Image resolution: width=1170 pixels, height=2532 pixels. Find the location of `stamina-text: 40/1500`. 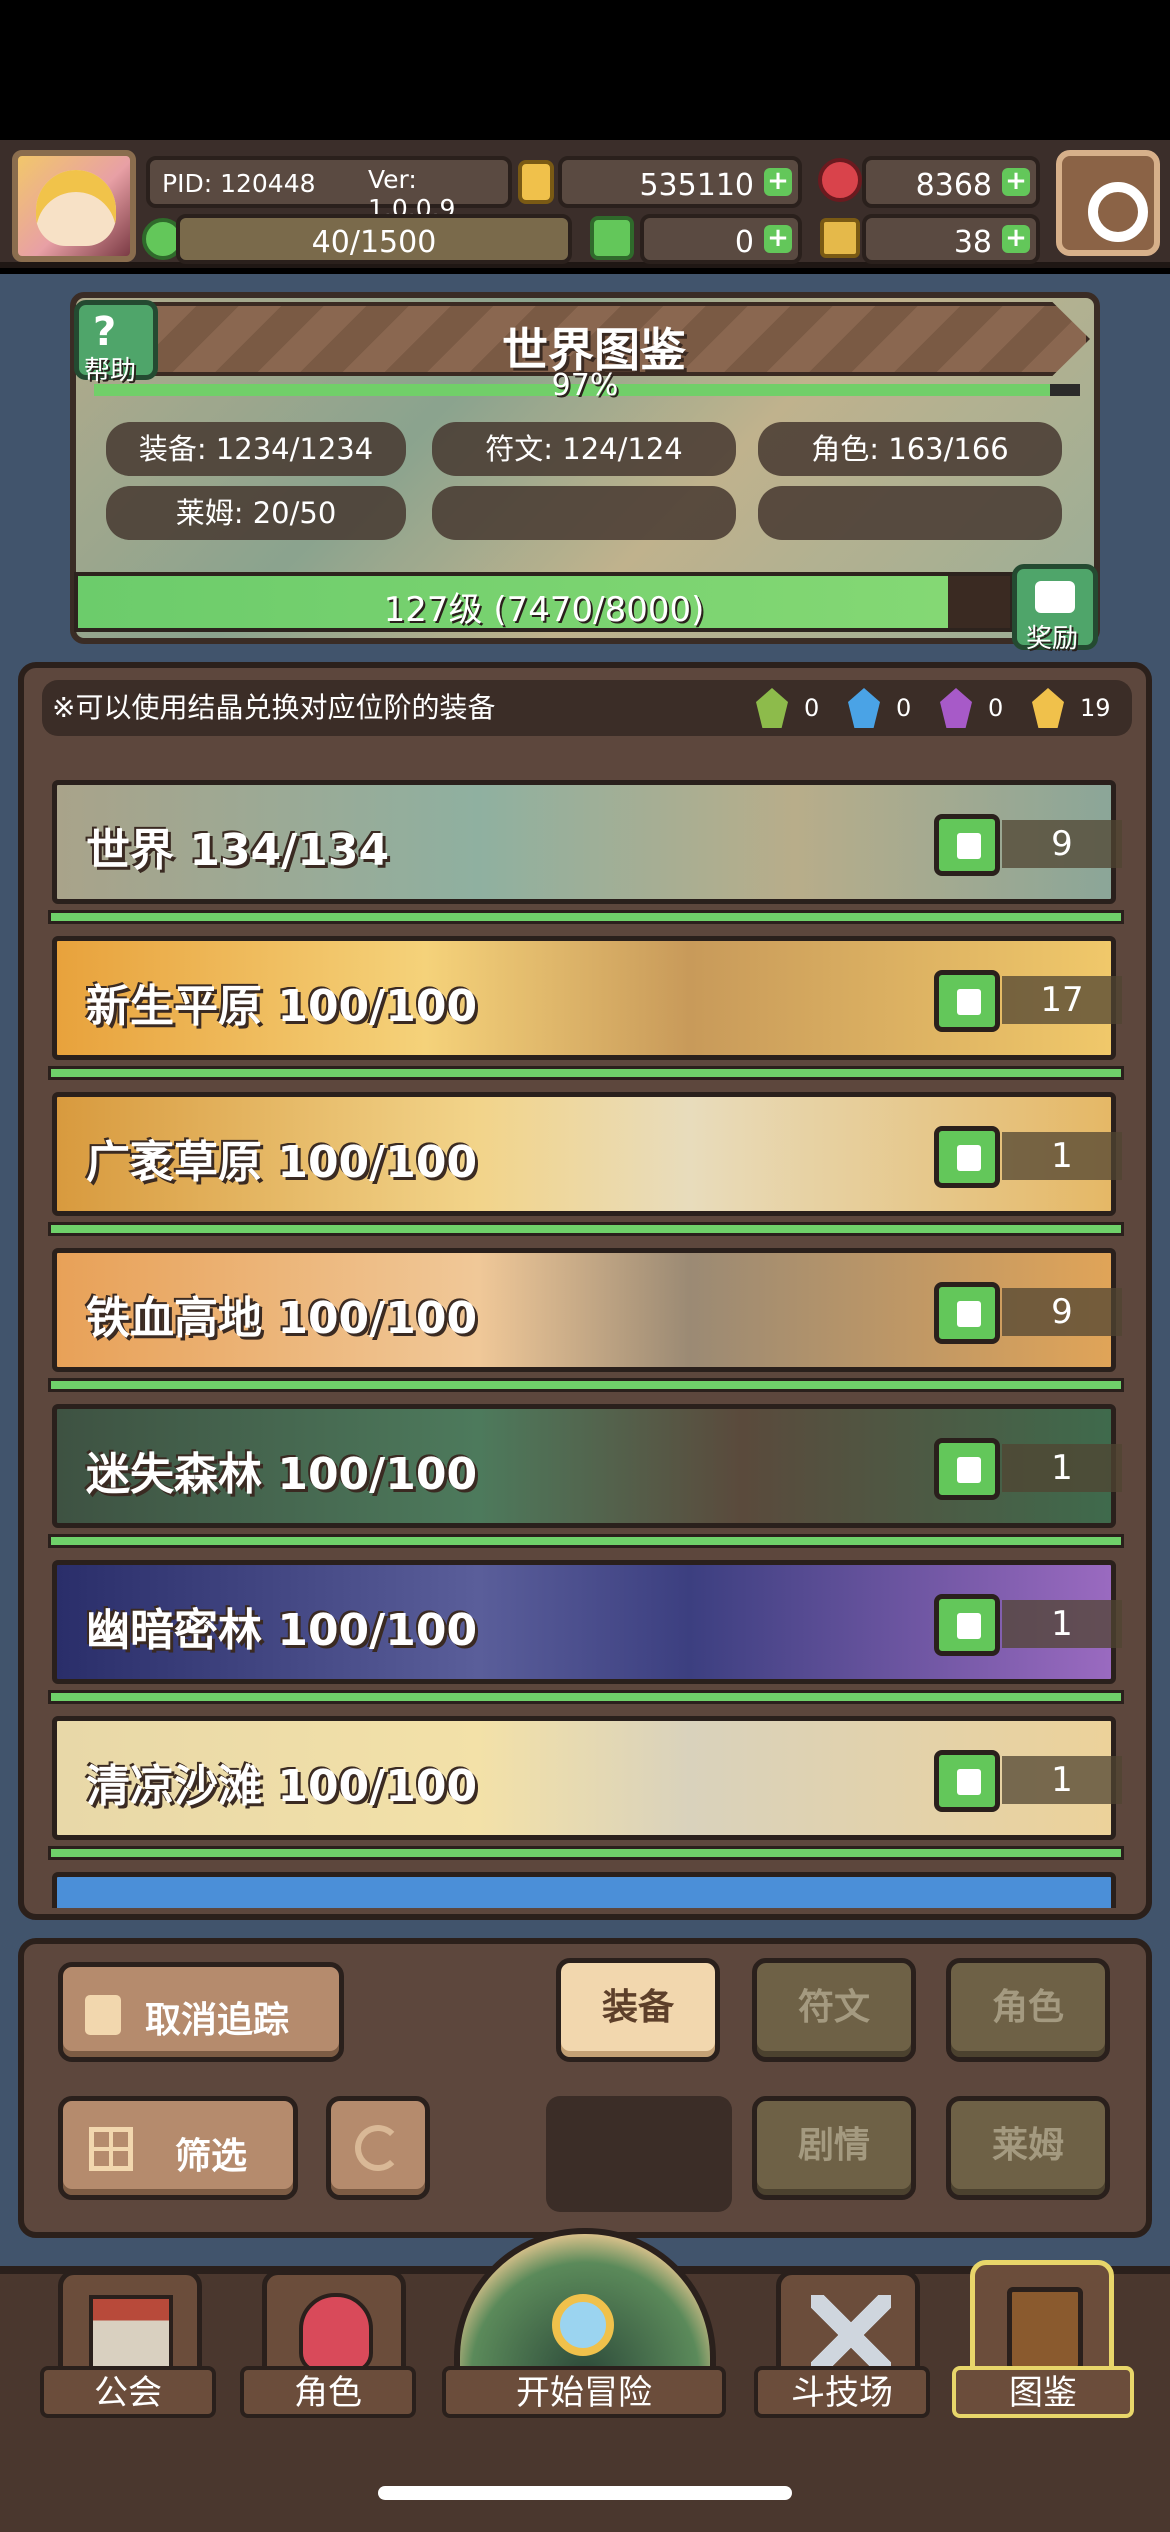

stamina-text: 40/1500 is located at coordinates (374, 242).